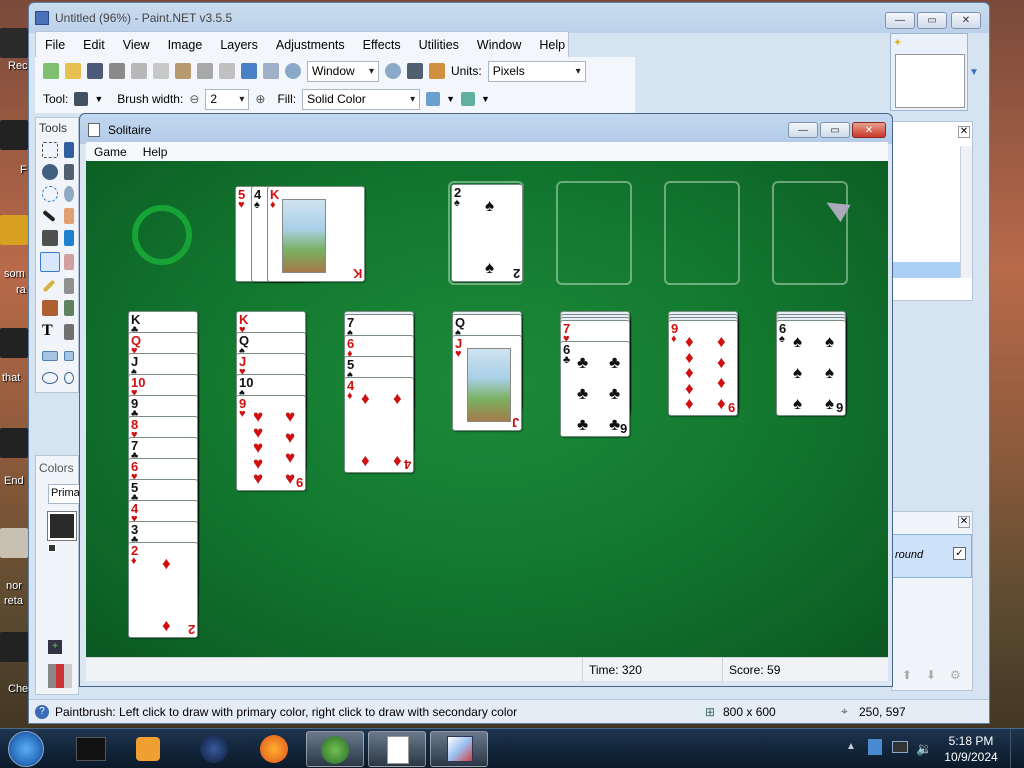 Image resolution: width=1024 pixels, height=768 pixels. I want to click on scrollbar, so click(966, 212).